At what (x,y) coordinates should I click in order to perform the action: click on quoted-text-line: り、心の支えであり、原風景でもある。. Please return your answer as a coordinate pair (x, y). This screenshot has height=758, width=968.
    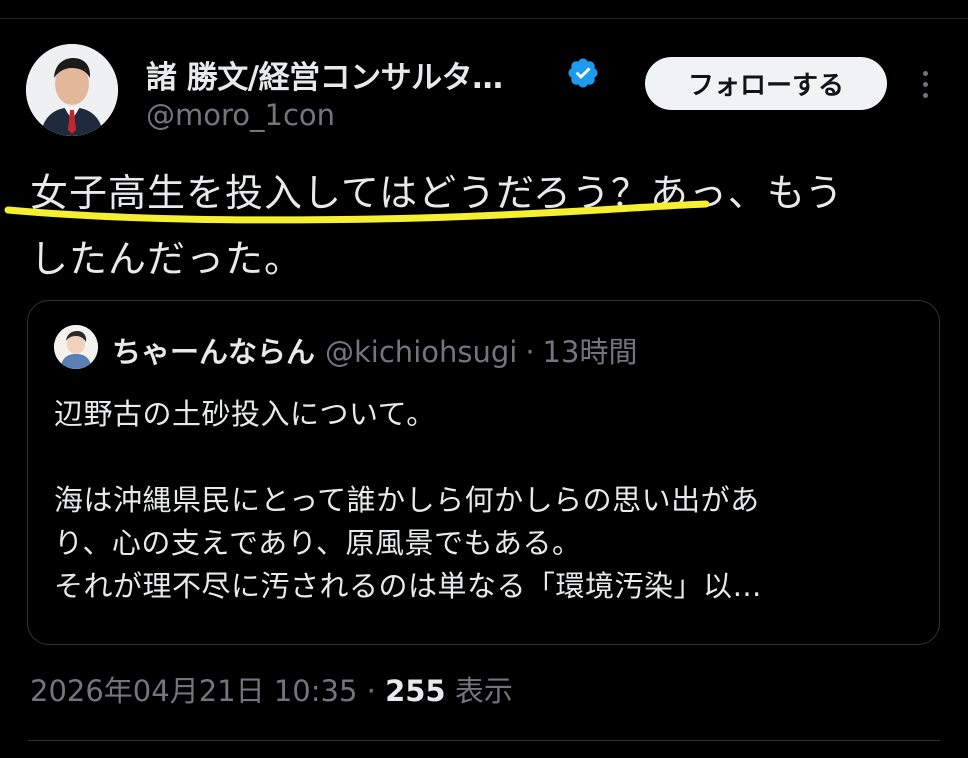
    Looking at the image, I should click on (318, 543).